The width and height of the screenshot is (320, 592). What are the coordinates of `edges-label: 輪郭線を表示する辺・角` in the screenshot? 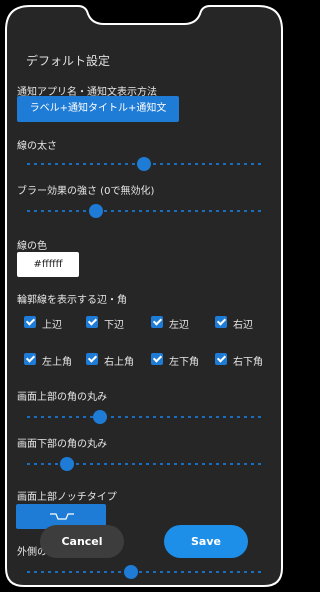 It's located at (72, 300).